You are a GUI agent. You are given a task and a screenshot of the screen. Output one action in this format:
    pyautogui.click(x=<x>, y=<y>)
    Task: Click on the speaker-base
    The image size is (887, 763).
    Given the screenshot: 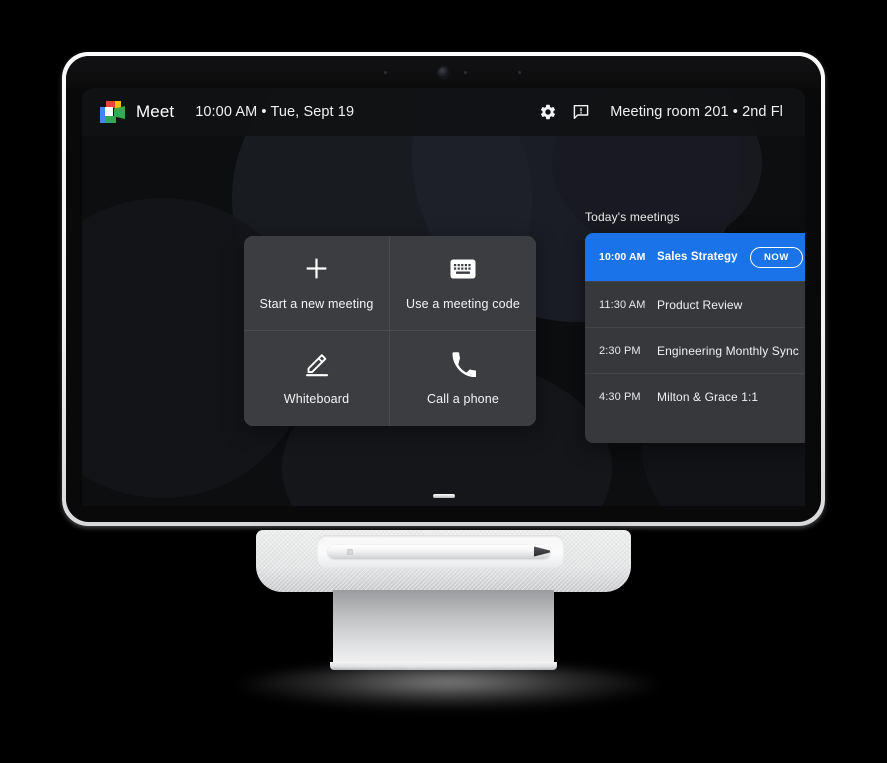 What is the action you would take?
    pyautogui.click(x=443, y=561)
    